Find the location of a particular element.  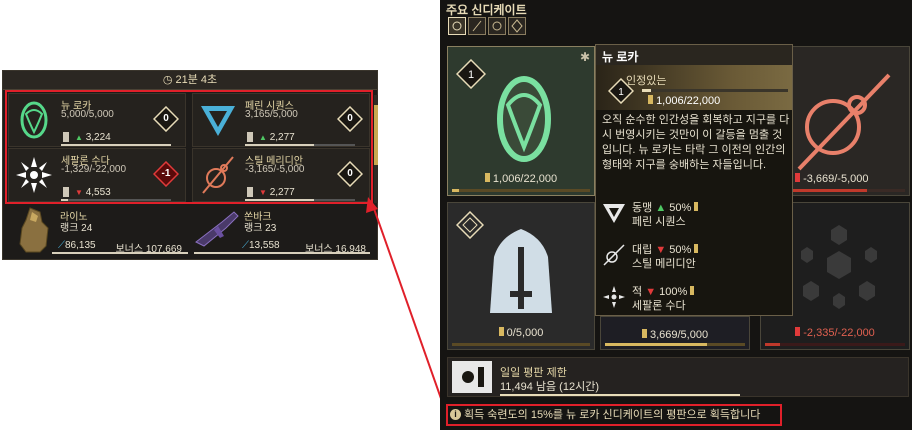

perrin-emblem-icon is located at coordinates (614, 213).